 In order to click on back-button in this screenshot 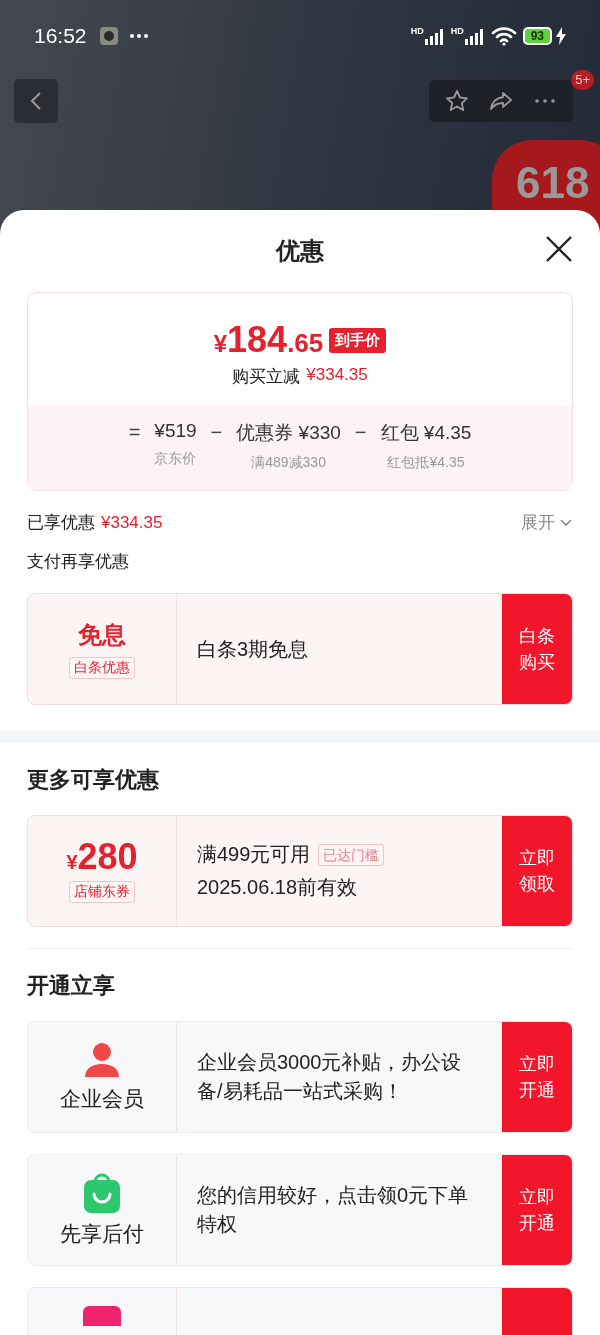, I will do `click(36, 101)`.